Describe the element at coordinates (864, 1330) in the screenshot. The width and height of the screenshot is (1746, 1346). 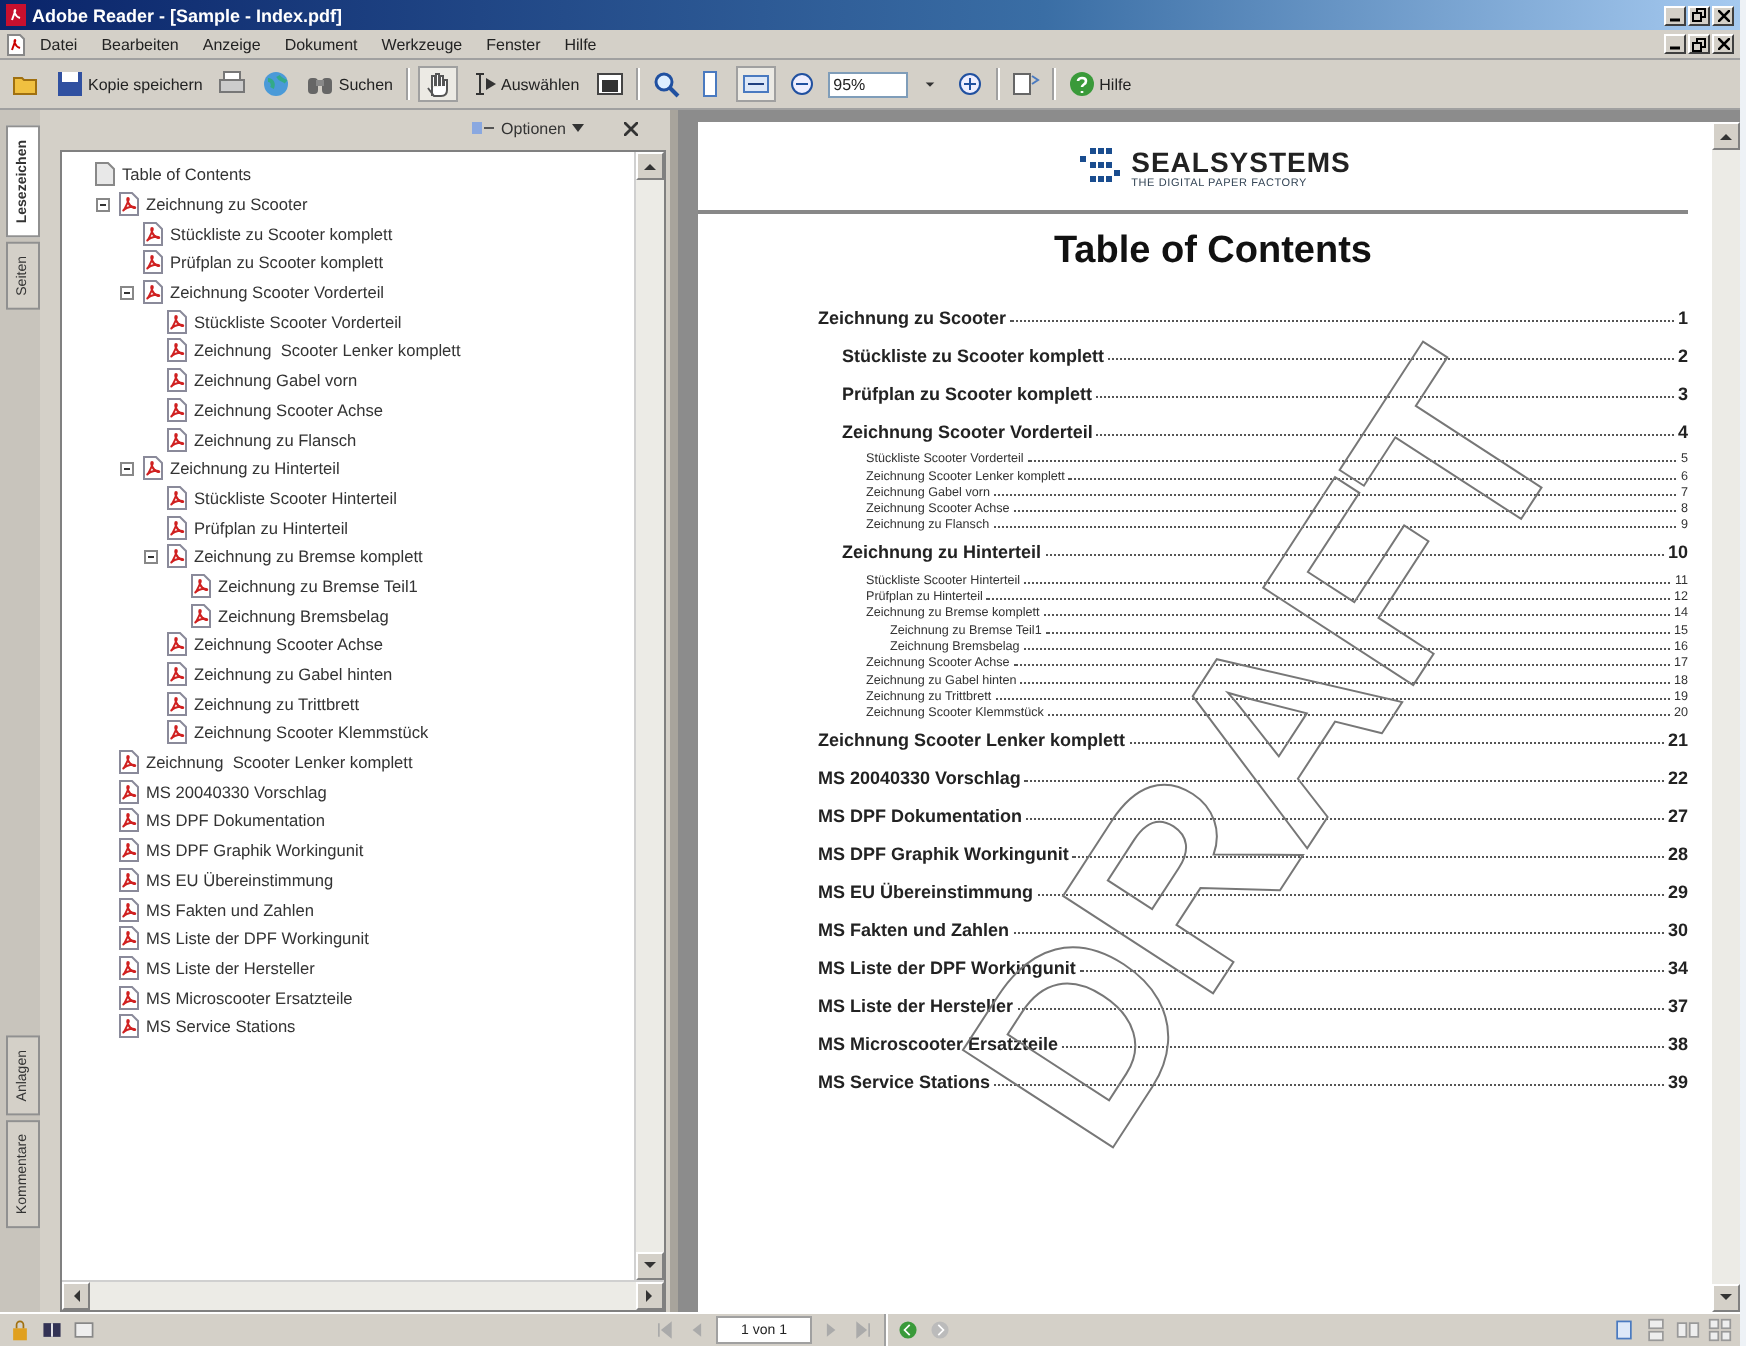
I see `last-page-icon` at that location.